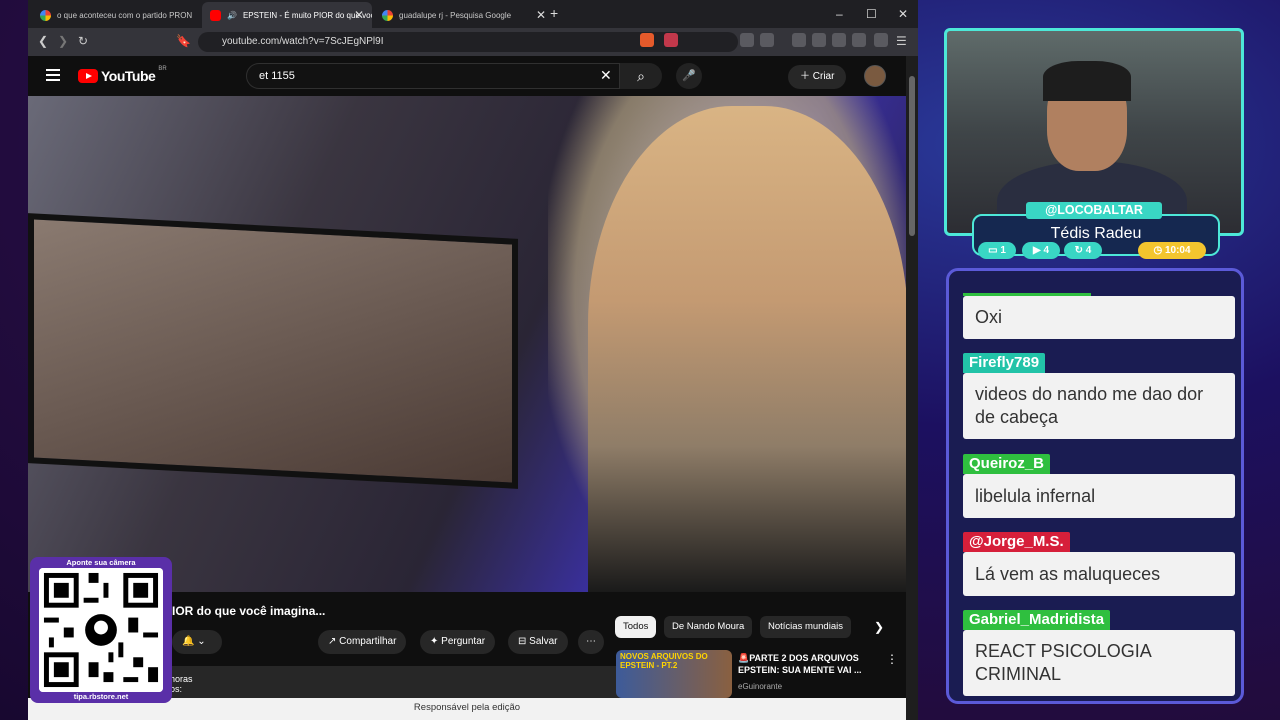  What do you see at coordinates (871, 14) in the screenshot?
I see `maximize-icon: ☐` at bounding box center [871, 14].